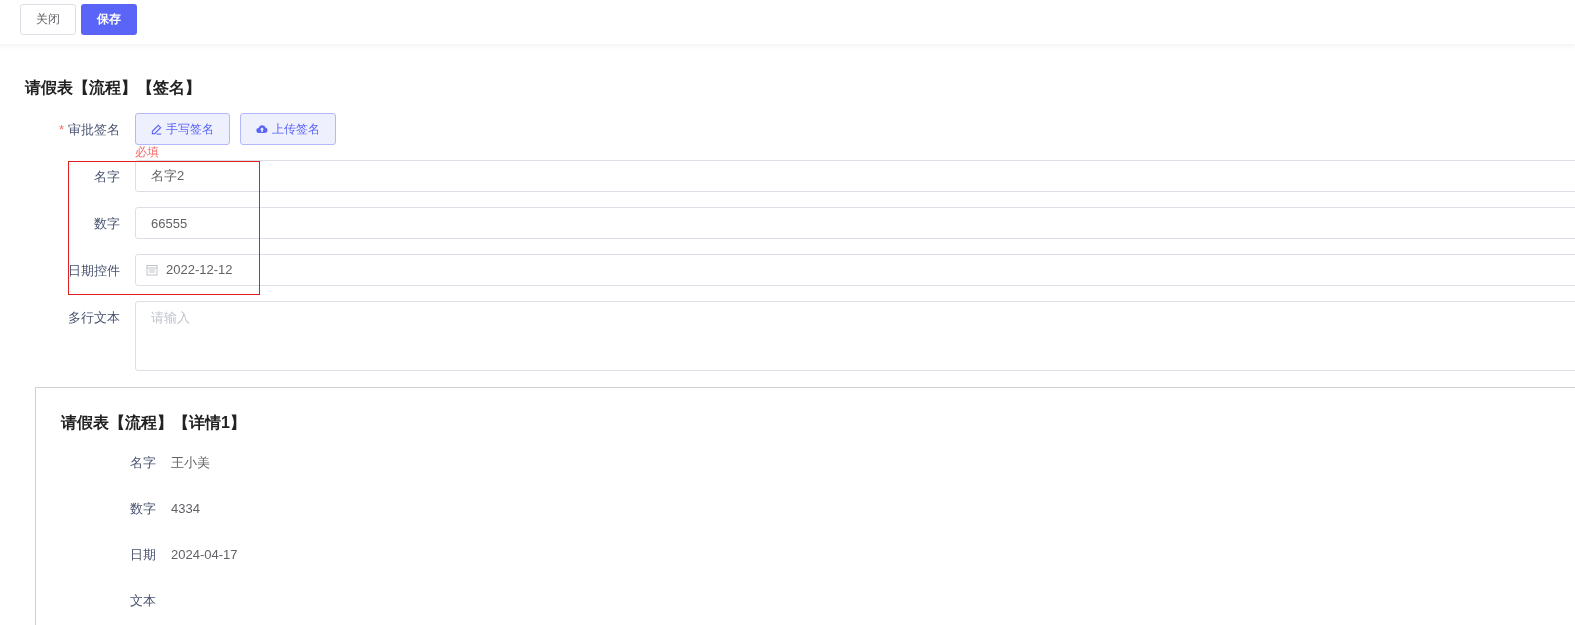 The width and height of the screenshot is (1575, 625). Describe the element at coordinates (93, 318) in the screenshot. I see `field-label: 多行文本` at that location.